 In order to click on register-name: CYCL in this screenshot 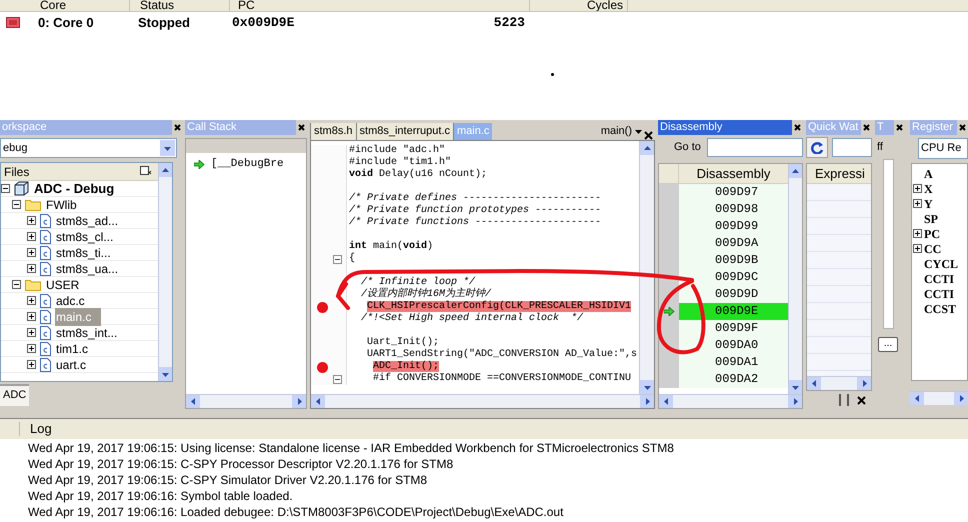, I will do `click(941, 263)`.